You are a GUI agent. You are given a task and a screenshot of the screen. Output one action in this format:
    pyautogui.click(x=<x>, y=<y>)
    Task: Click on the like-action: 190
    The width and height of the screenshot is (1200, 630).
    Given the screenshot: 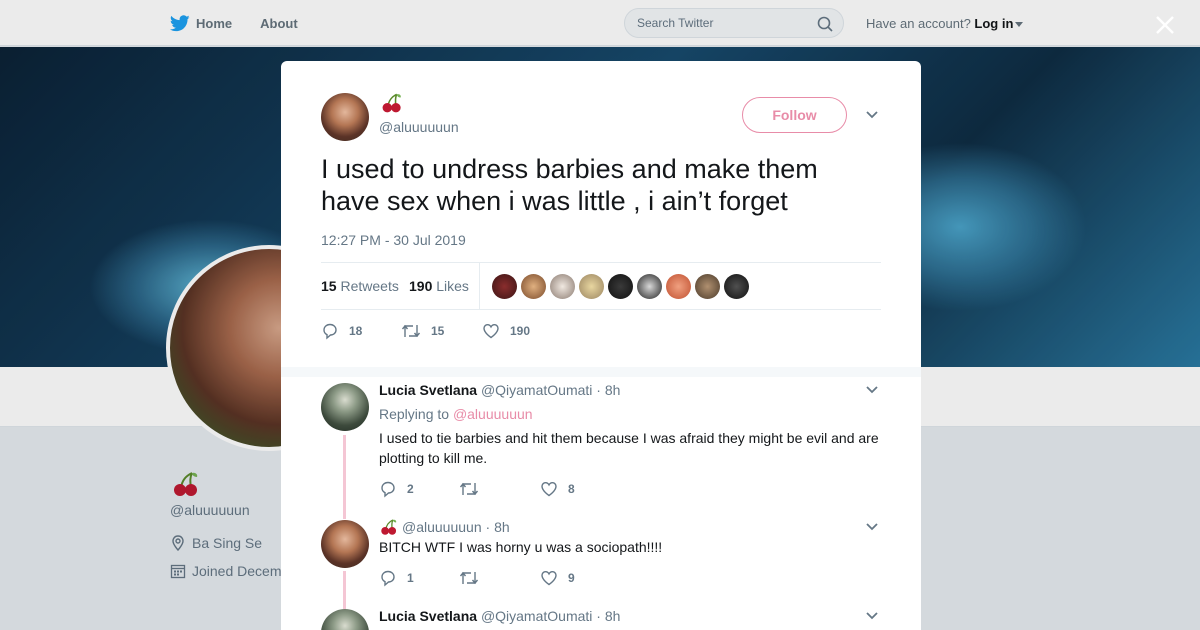 What is the action you would take?
    pyautogui.click(x=506, y=331)
    